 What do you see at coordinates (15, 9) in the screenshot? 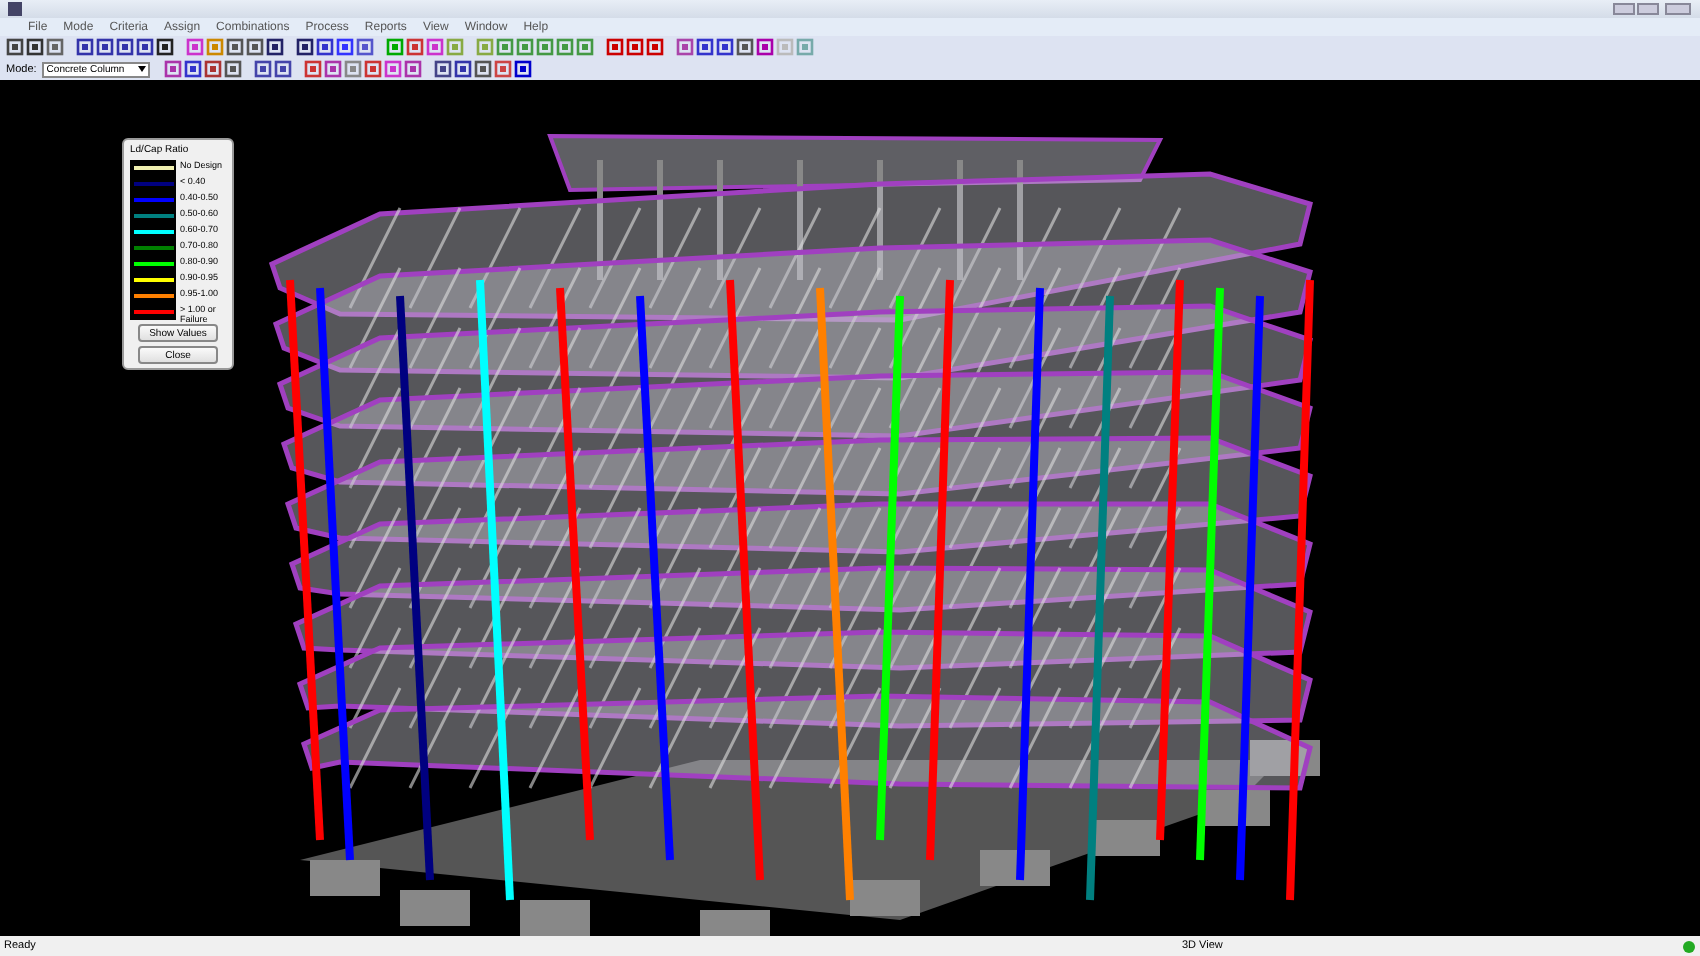
I see `app-icon` at bounding box center [15, 9].